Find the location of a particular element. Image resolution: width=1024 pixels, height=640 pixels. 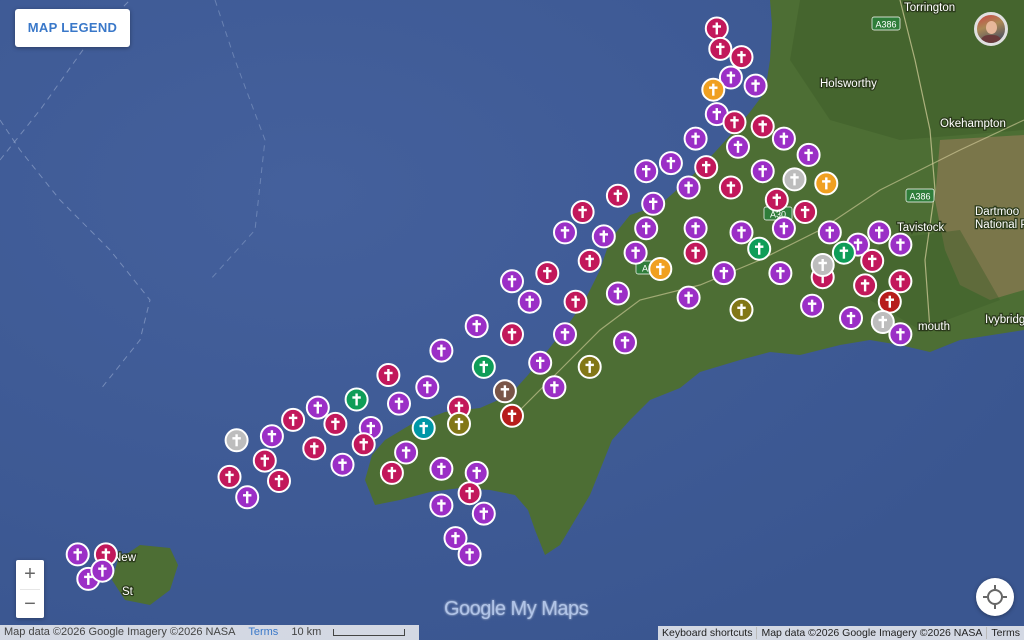

user-avatar is located at coordinates (991, 29).